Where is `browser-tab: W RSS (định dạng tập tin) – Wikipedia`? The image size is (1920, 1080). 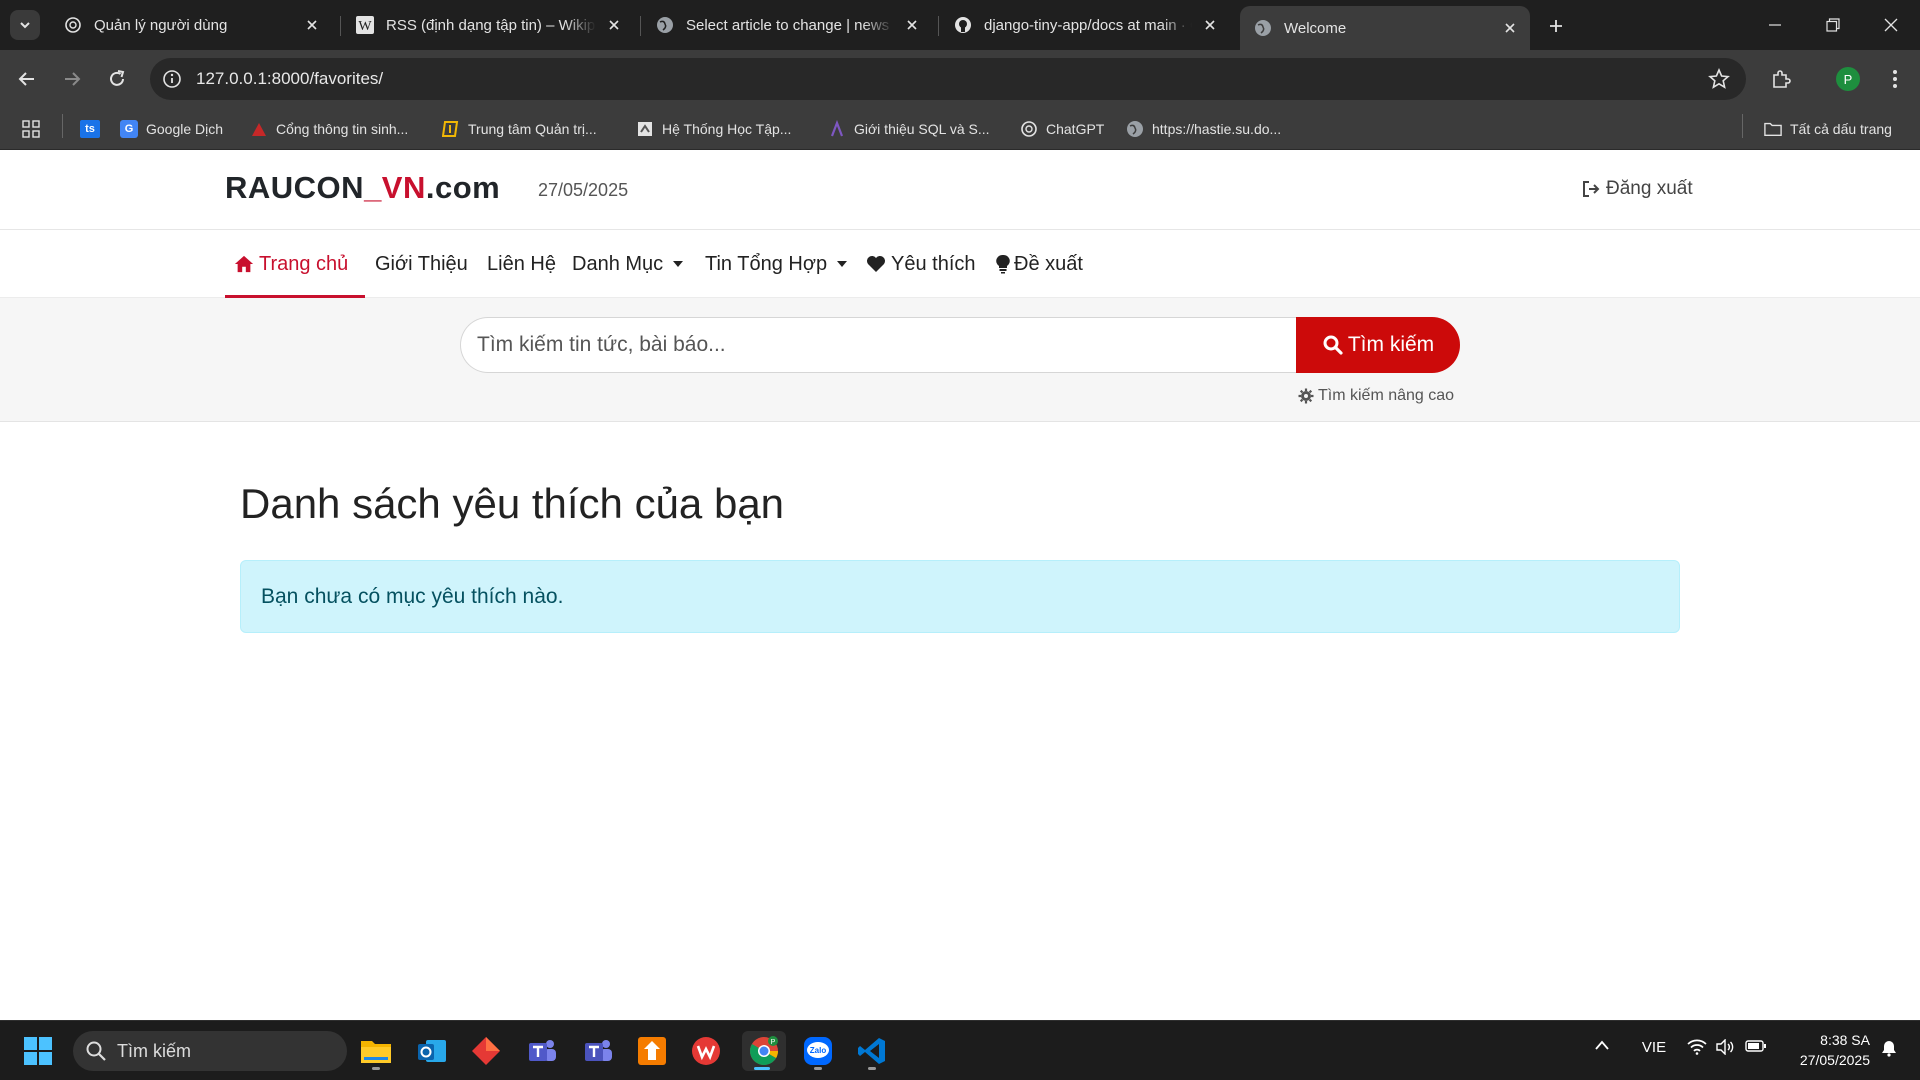
browser-tab: W RSS (định dạng tập tin) – Wikipedia is located at coordinates (488, 25).